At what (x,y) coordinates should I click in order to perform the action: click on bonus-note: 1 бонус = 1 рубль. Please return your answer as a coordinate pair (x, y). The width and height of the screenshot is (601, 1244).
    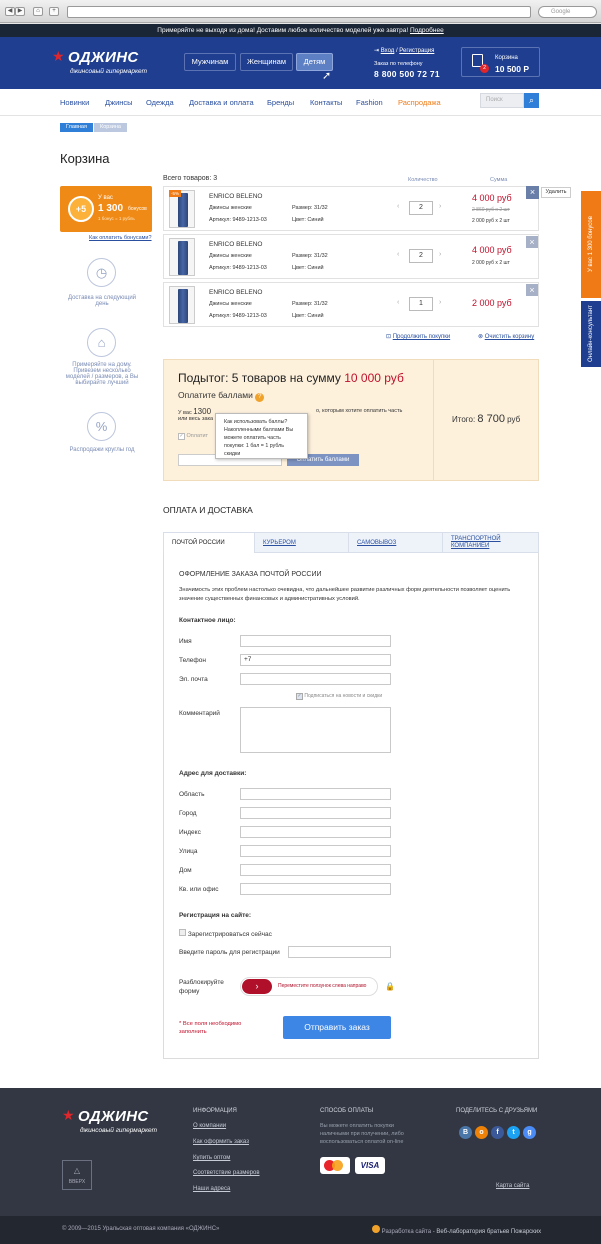
    Looking at the image, I should click on (116, 218).